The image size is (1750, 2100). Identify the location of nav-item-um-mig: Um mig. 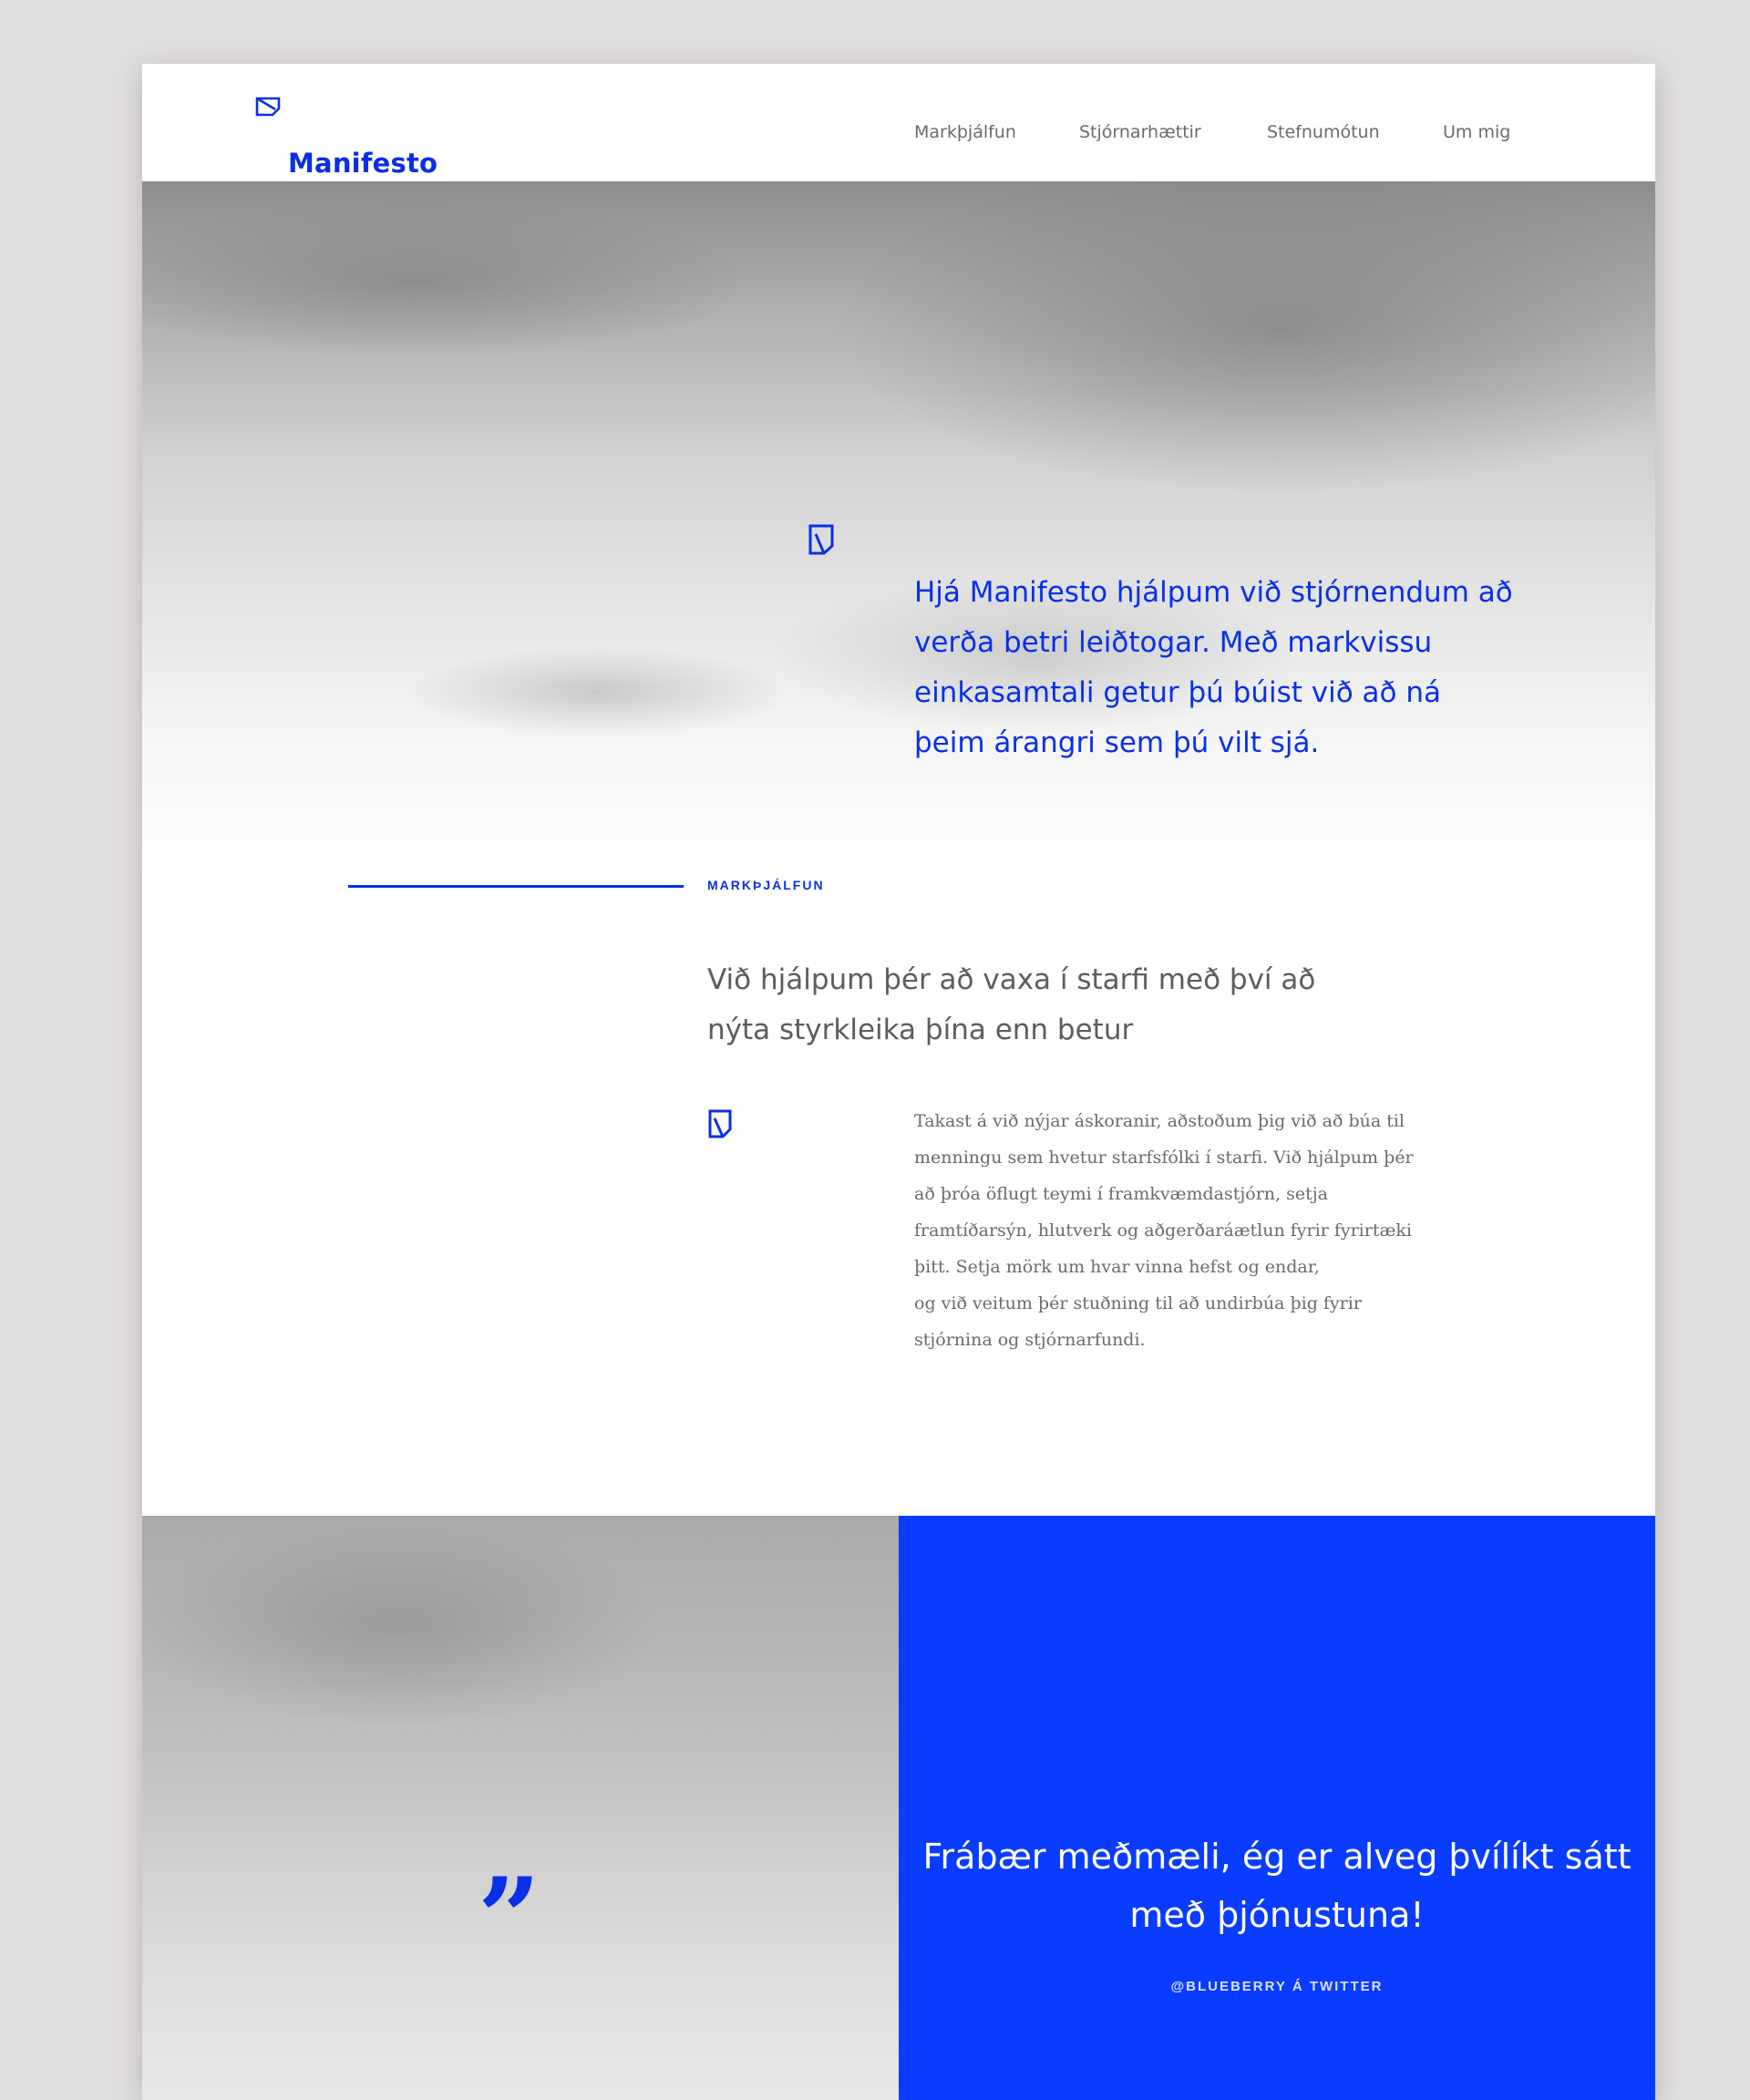
(1476, 132).